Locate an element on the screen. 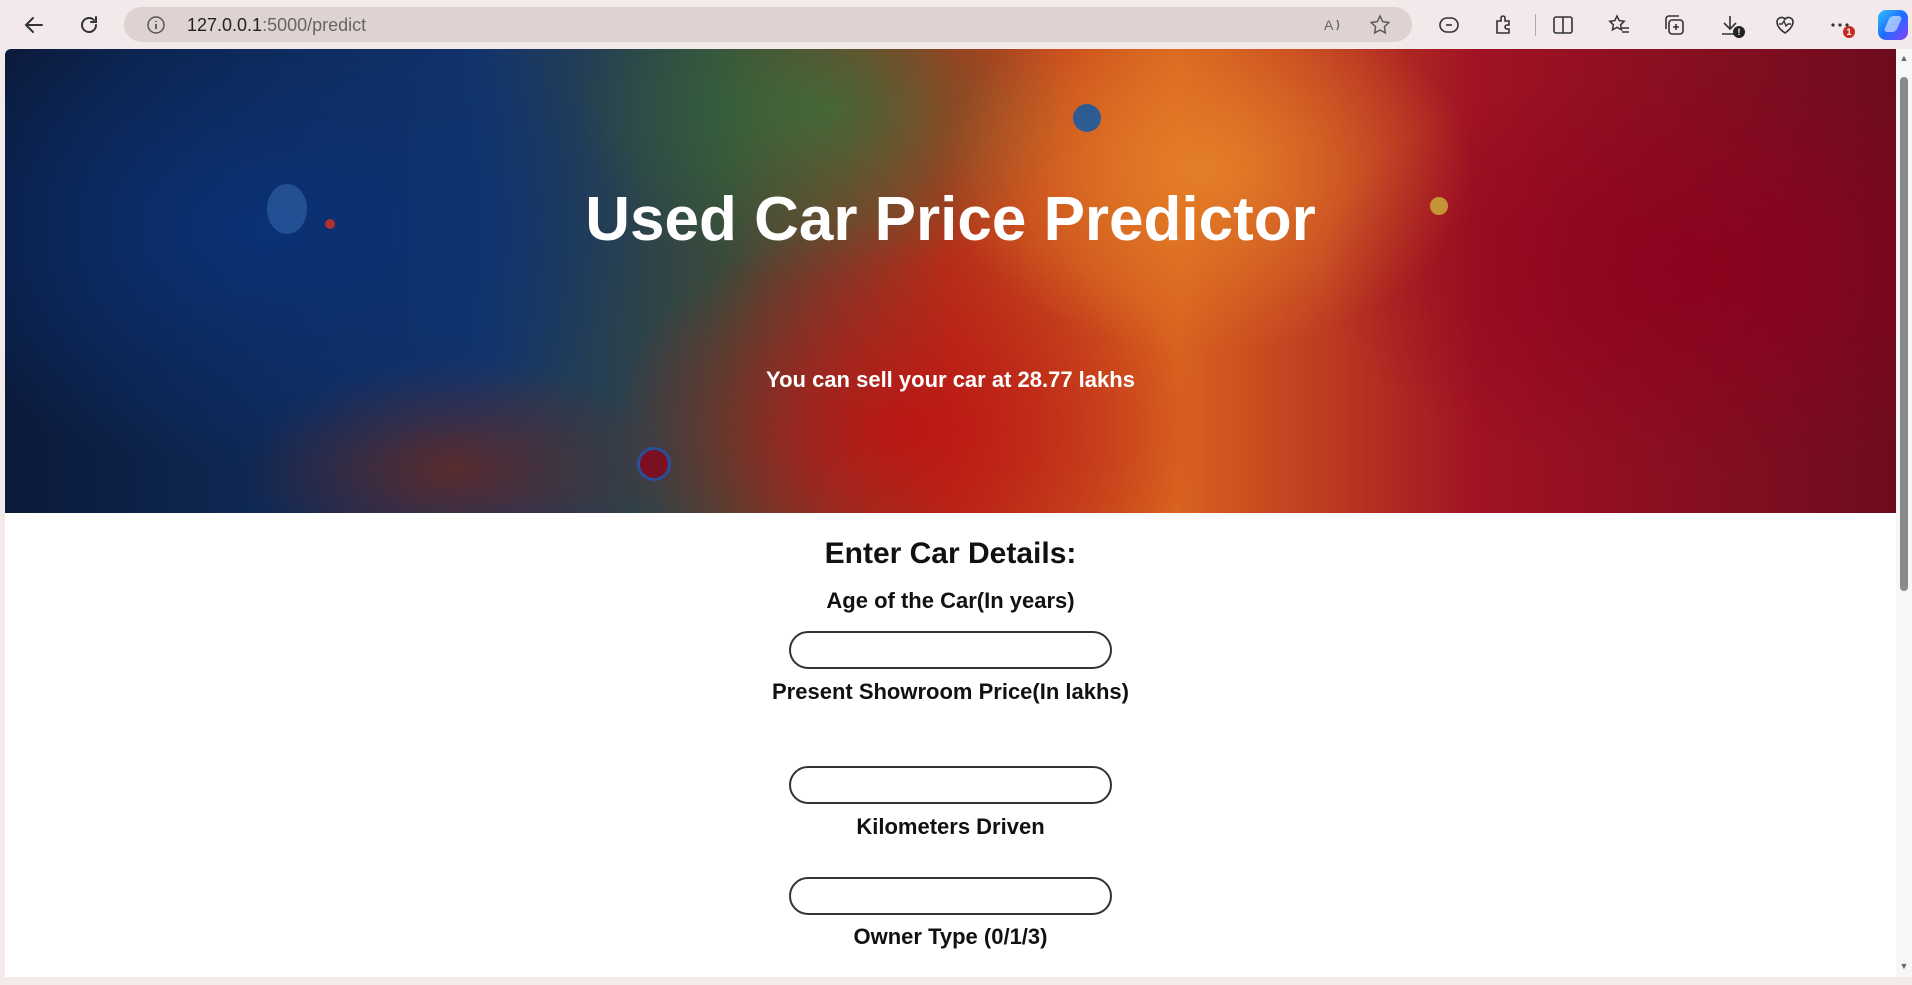  puzzle-icon is located at coordinates (1503, 24).